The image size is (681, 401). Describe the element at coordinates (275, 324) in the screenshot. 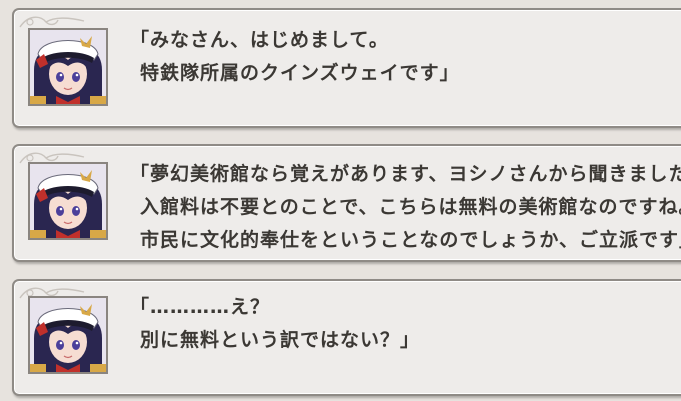

I see `message-text: 「…………え？ 別に無料という訳ではない？」` at that location.